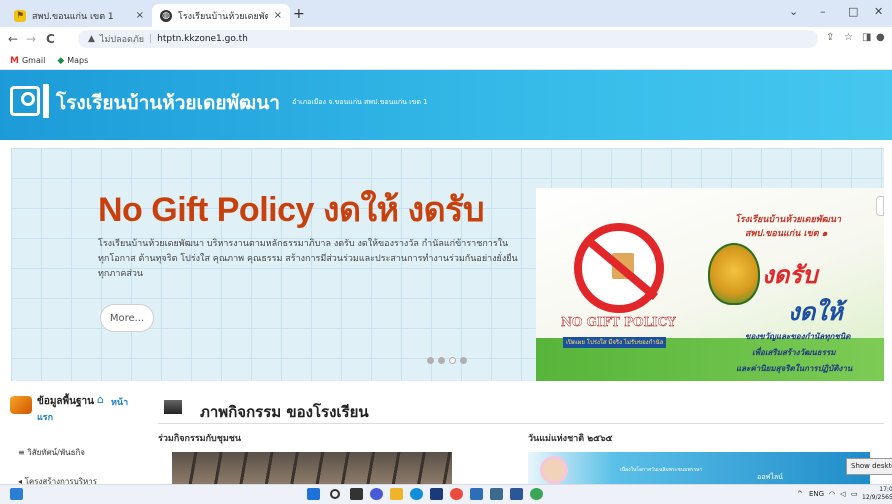  Describe the element at coordinates (20, 15) in the screenshot. I see `school-favicon-icon: ⚑` at that location.